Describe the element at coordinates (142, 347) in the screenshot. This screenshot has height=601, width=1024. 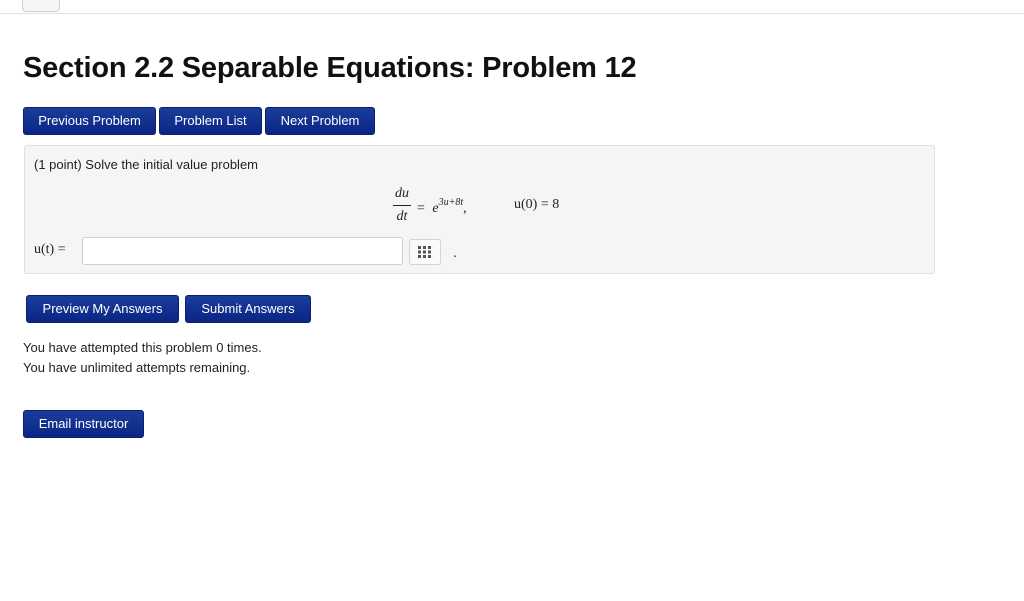
I see `attempts-message: You have attempted this problem 0 times.` at that location.